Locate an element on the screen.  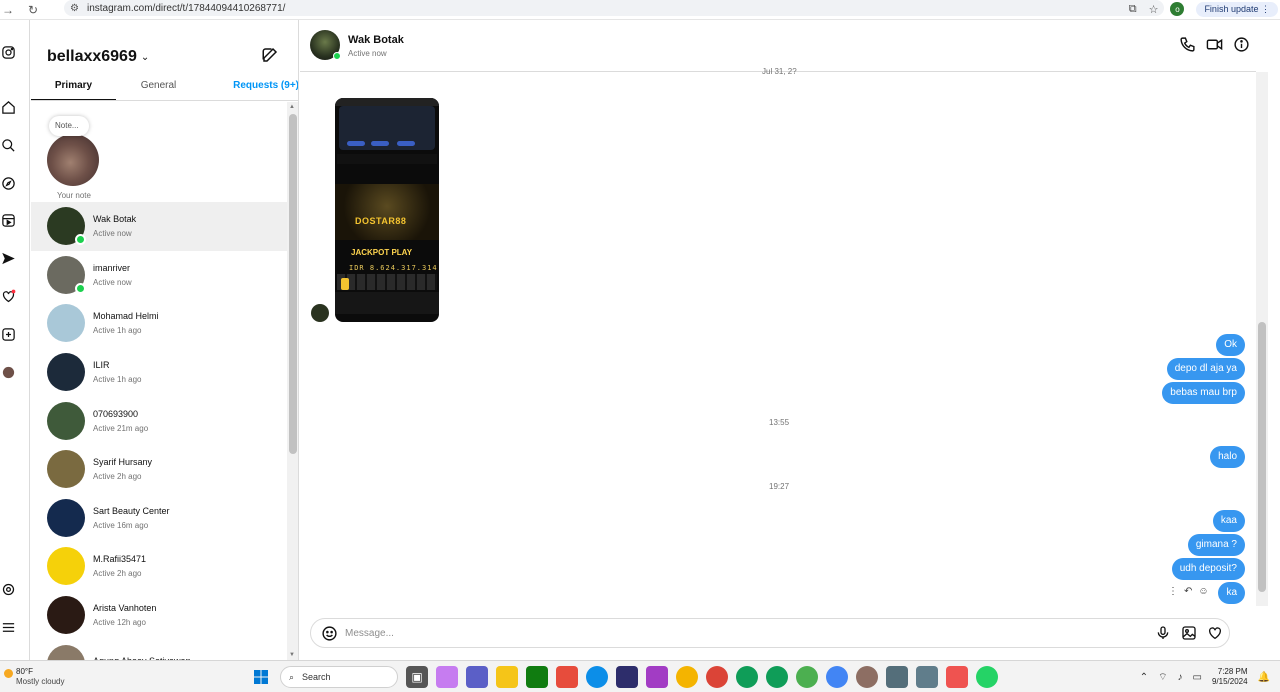
conversation-text: Wak Botak Active now is located at coordinates (114, 226).